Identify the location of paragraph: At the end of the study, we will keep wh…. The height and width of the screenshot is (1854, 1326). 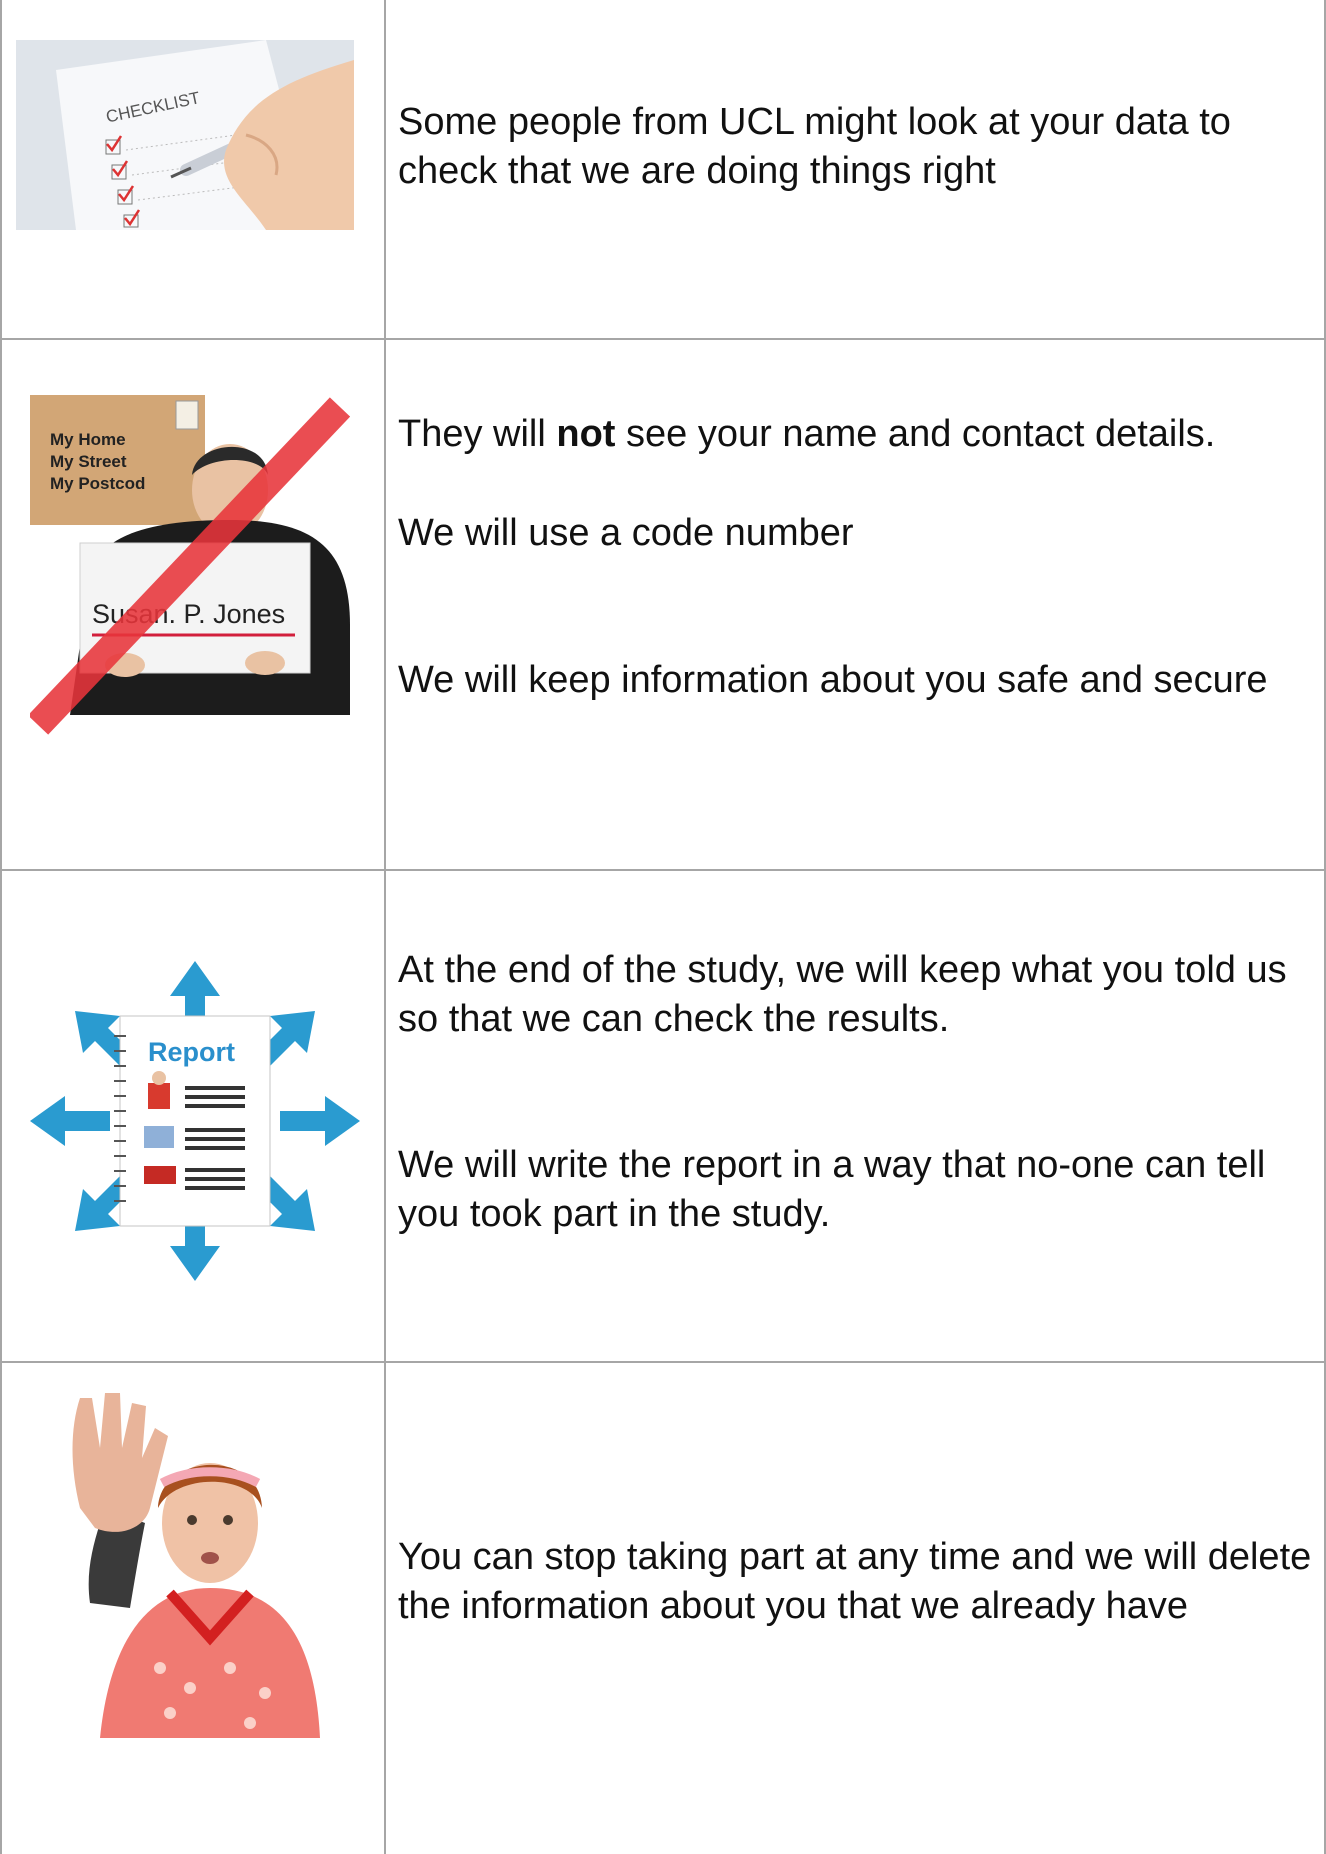
(842, 994).